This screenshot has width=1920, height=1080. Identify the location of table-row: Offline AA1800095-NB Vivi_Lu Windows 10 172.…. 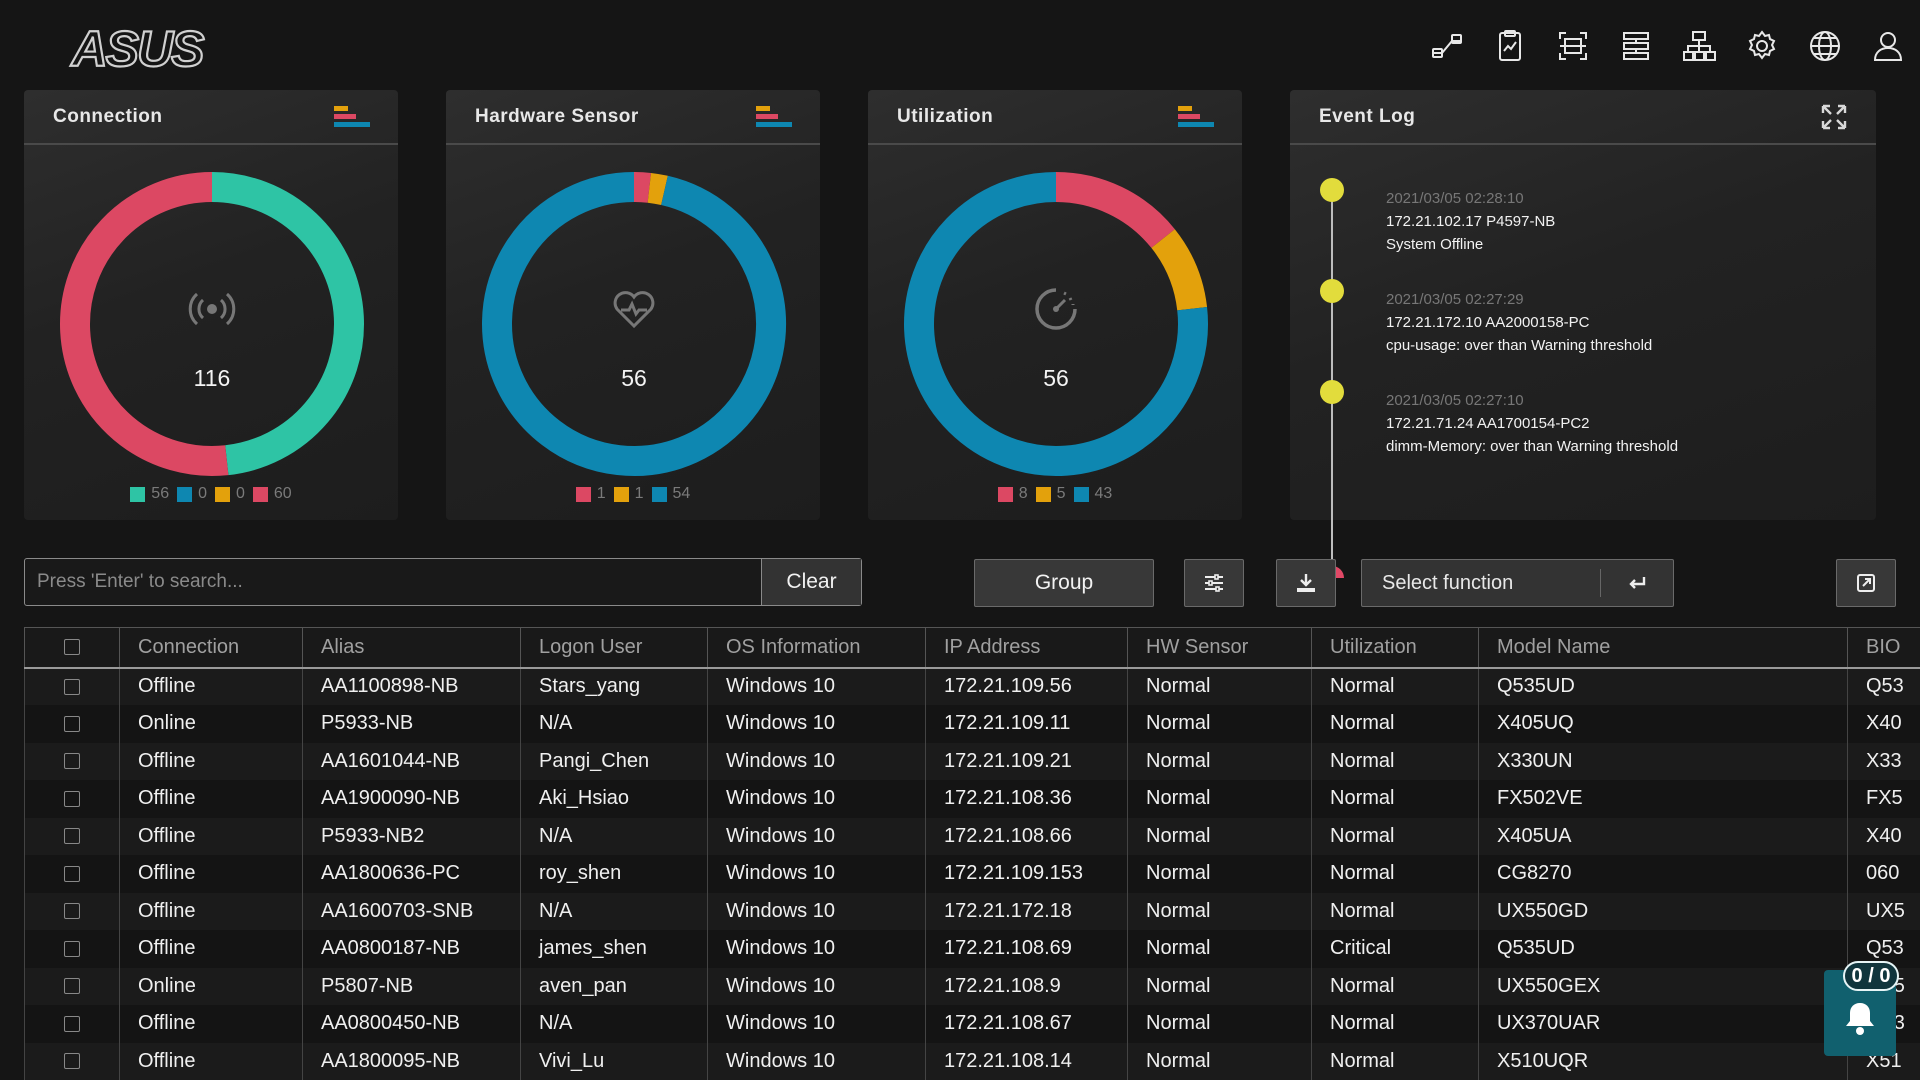
(972, 1061).